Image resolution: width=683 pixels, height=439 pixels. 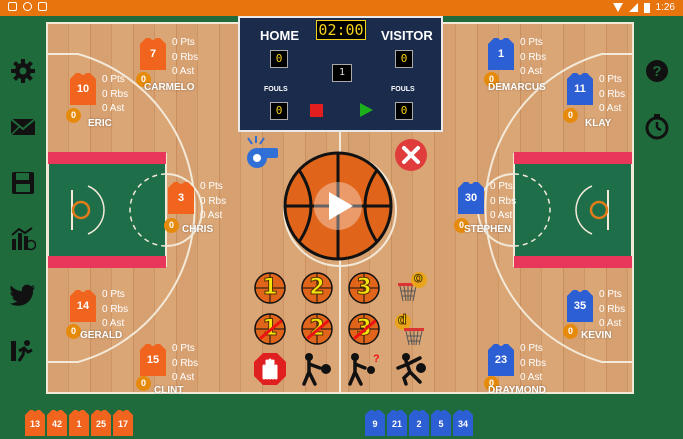 I want to click on wifi-icon, so click(x=617, y=7).